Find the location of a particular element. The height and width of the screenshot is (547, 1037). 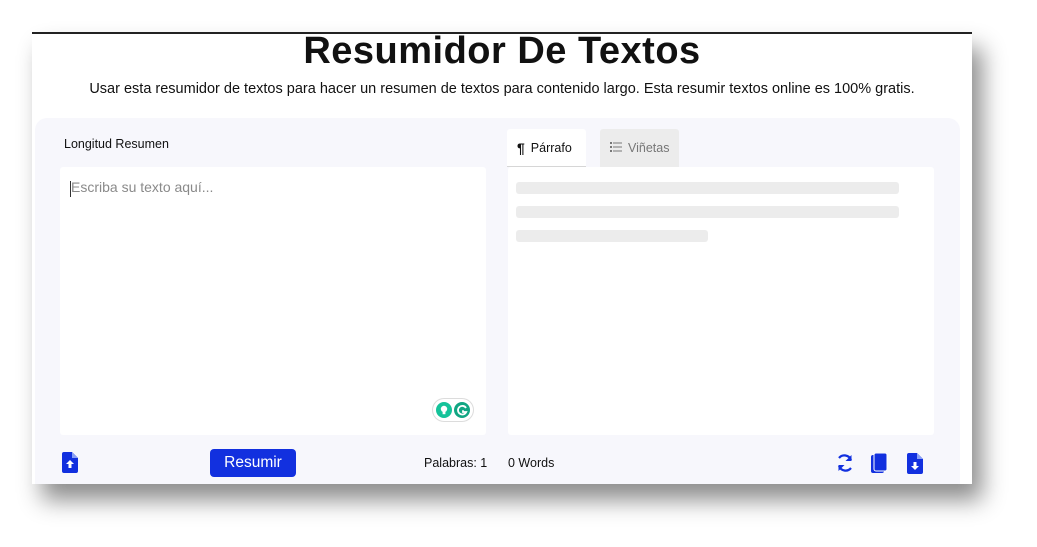

tab-vinetas: Viñetas is located at coordinates (639, 148).